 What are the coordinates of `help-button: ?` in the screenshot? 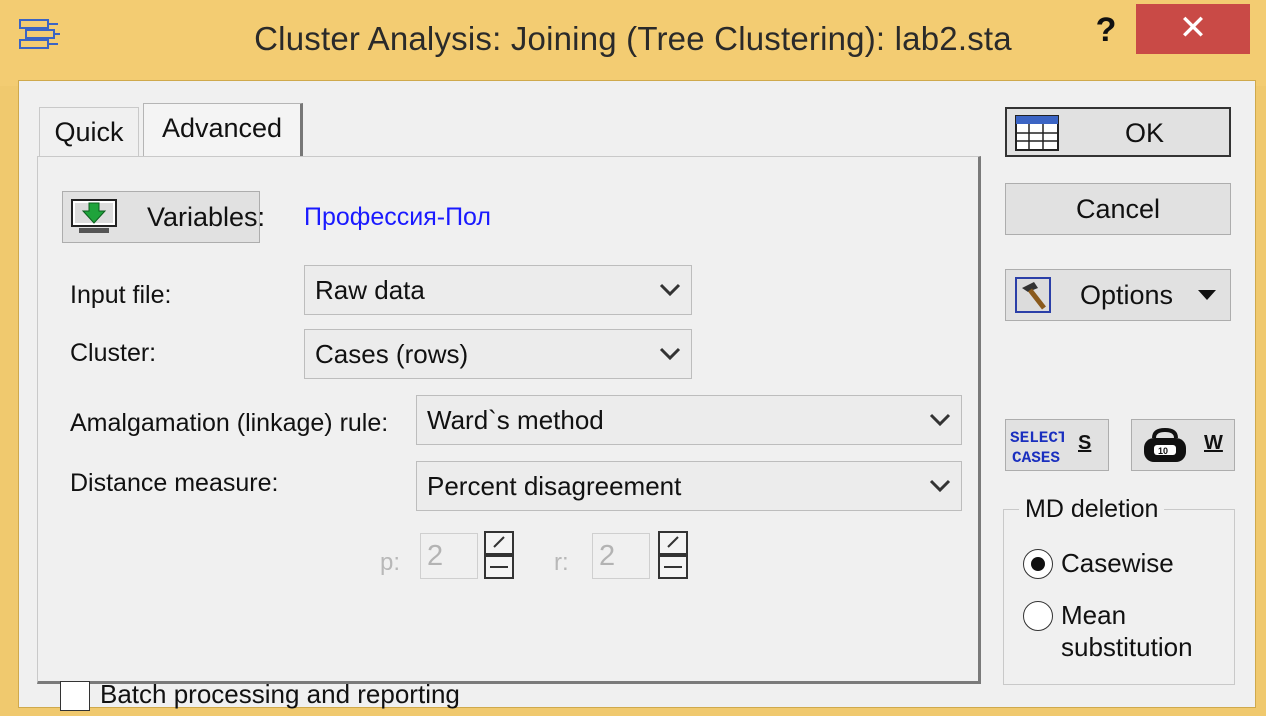 It's located at (1106, 30).